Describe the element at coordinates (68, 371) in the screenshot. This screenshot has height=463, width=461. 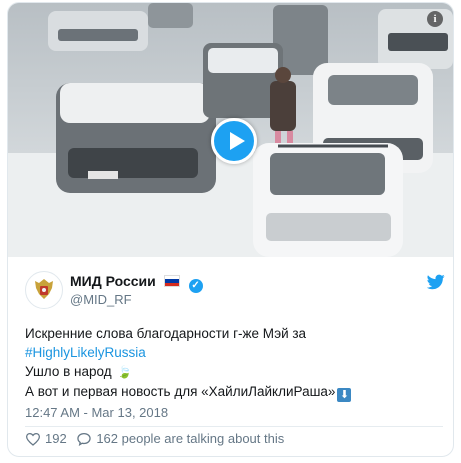
I see `tweet-text-line: Ушло в народ` at that location.